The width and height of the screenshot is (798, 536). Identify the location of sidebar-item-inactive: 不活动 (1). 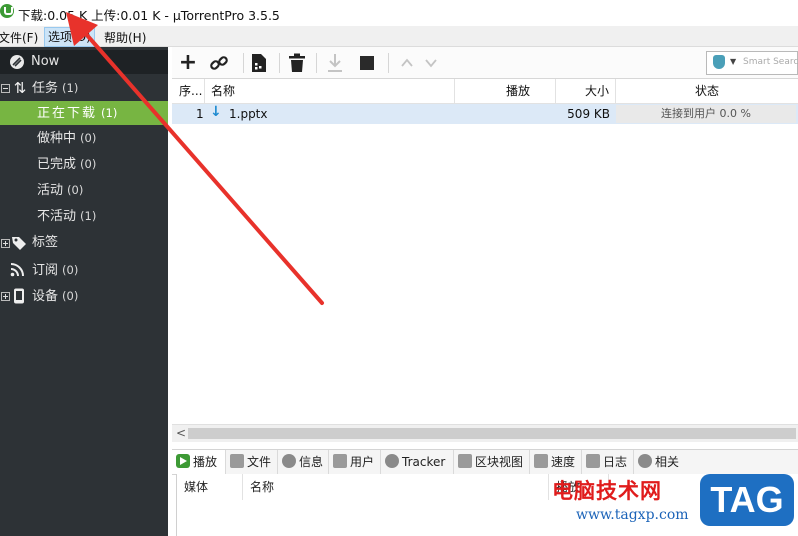
(84, 216).